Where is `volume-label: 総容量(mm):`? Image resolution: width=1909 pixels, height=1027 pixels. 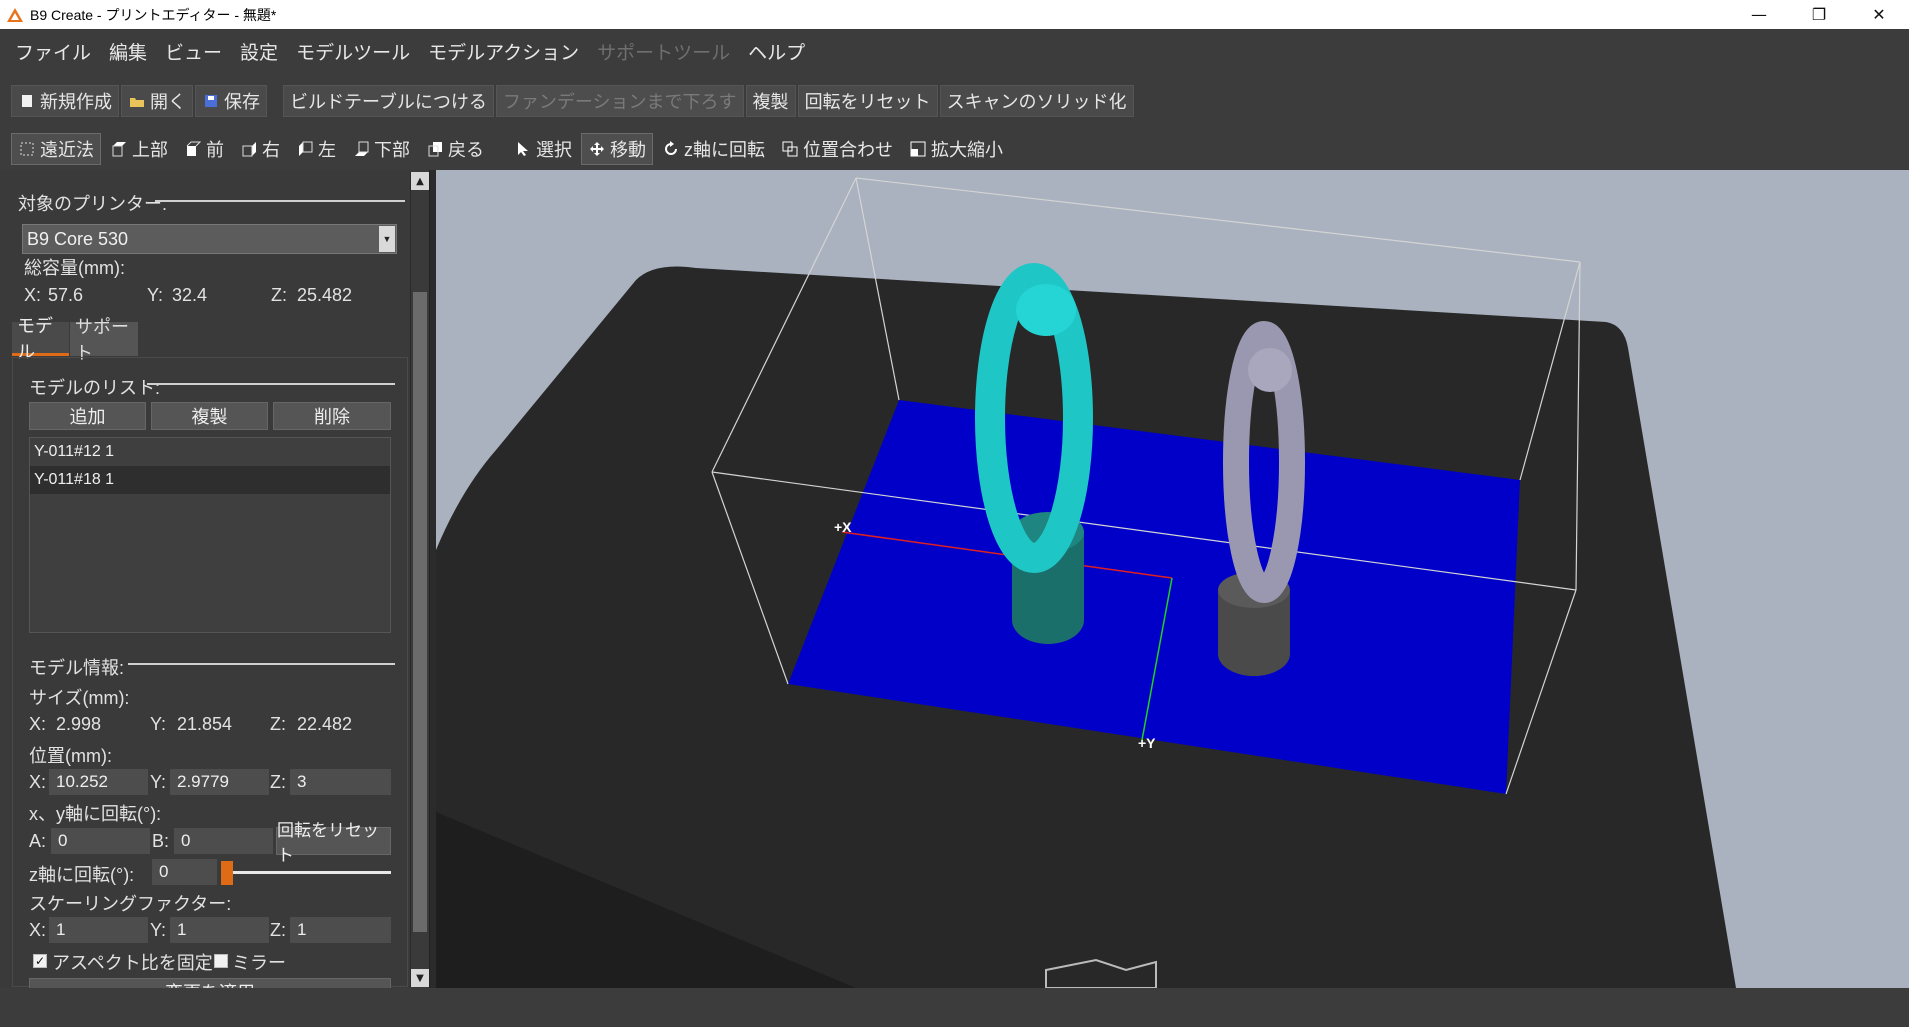
volume-label: 総容量(mm): is located at coordinates (74, 268).